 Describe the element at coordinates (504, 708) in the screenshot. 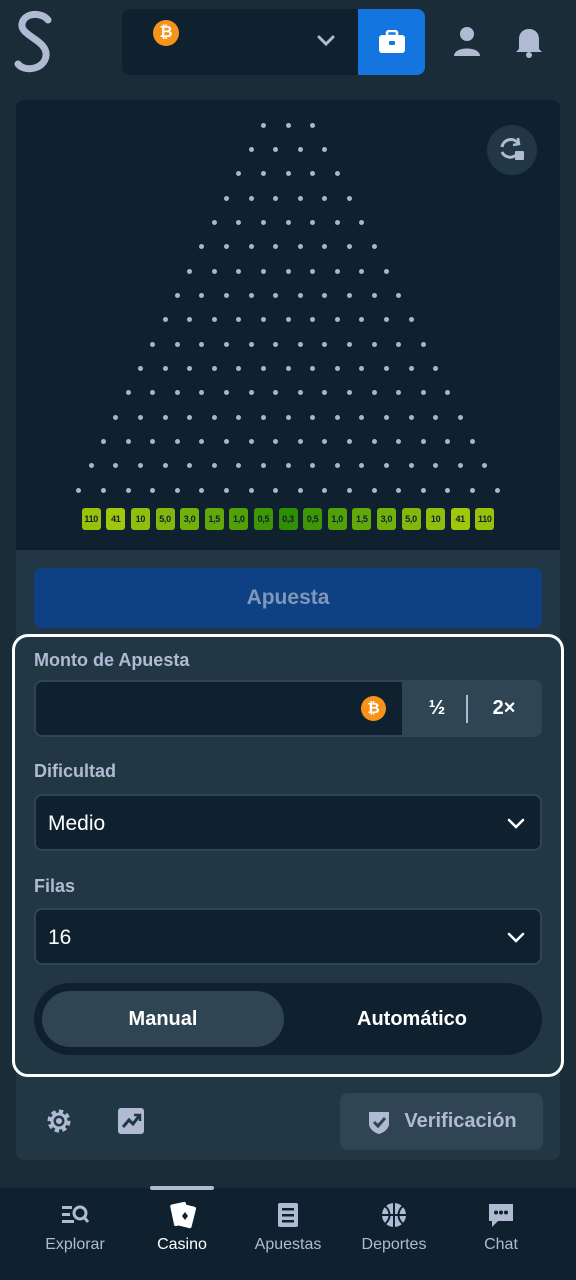

I see `double-amount-button: 2×` at that location.